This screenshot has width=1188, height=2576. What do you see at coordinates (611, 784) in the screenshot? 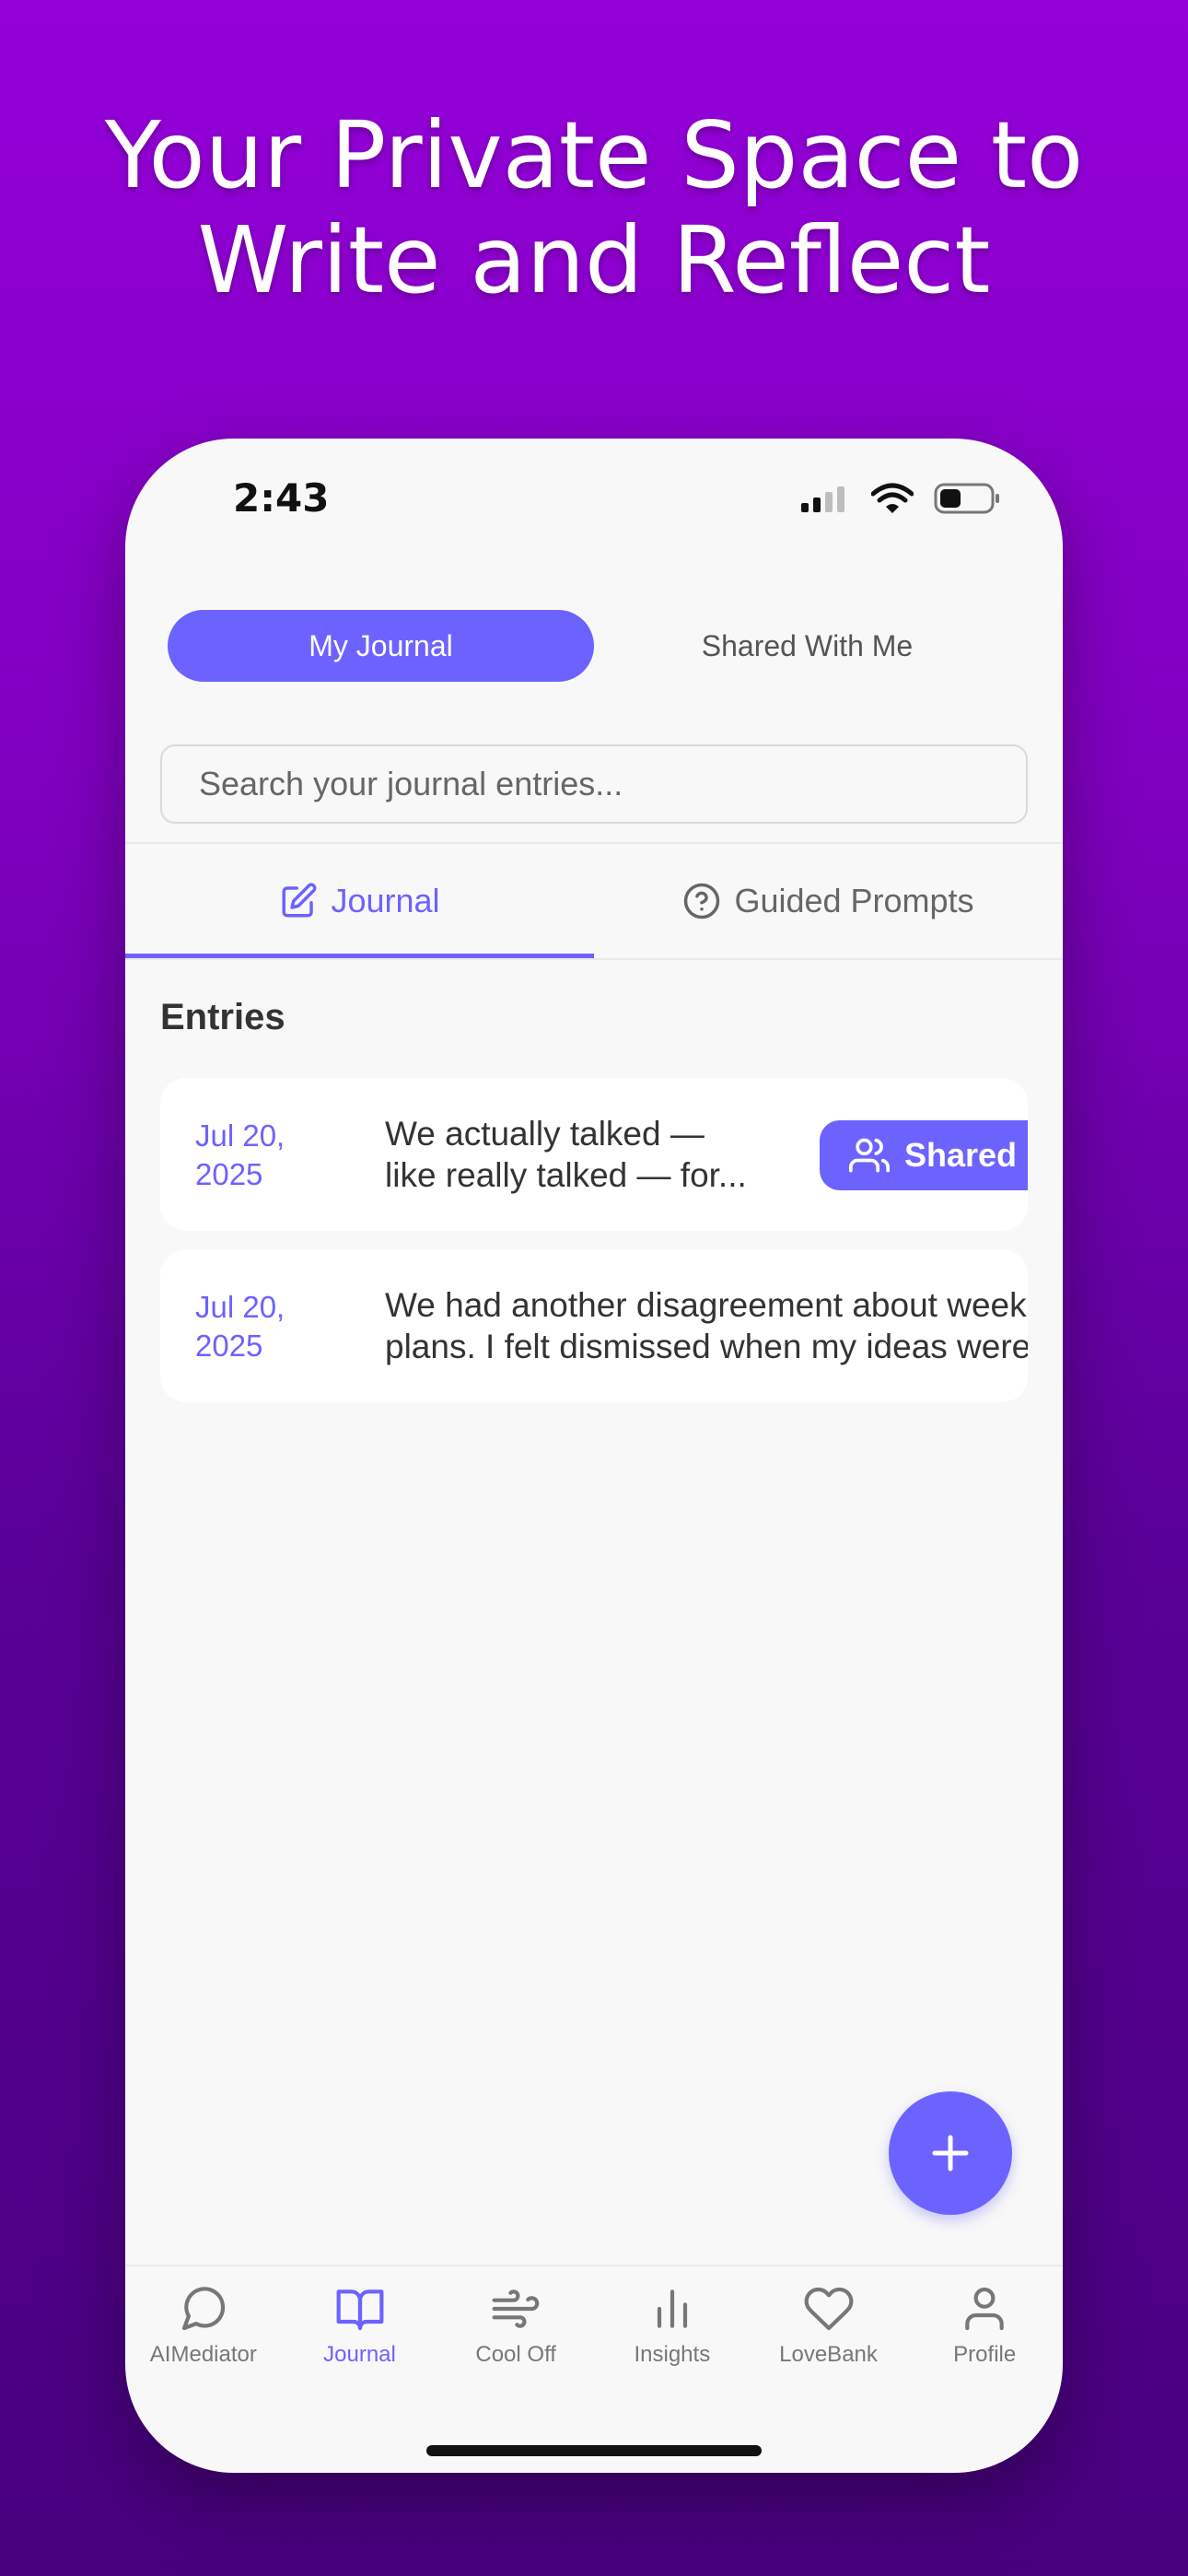
I see `search-input` at bounding box center [611, 784].